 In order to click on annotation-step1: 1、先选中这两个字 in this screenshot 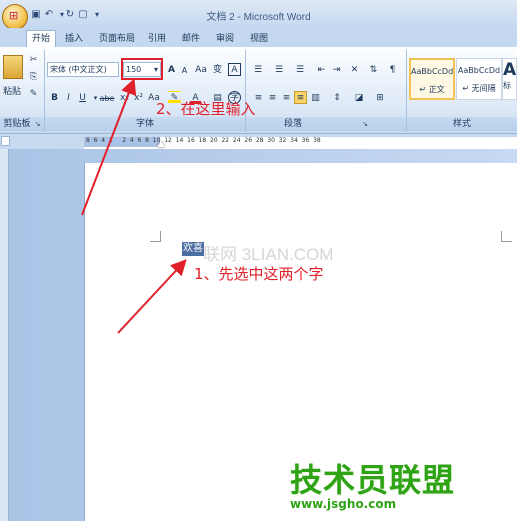, I will do `click(259, 274)`.